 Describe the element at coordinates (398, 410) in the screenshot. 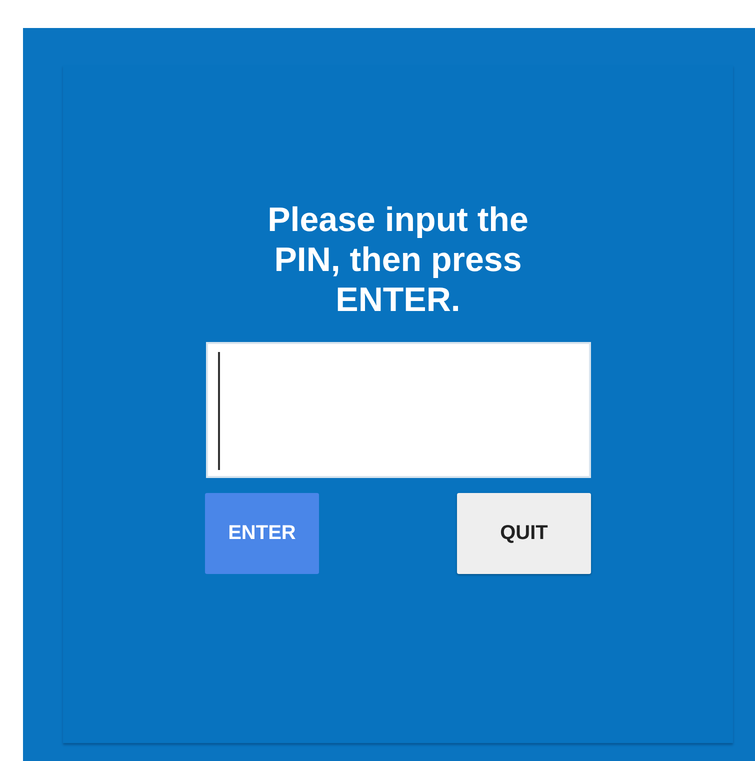

I see `pin-field` at that location.